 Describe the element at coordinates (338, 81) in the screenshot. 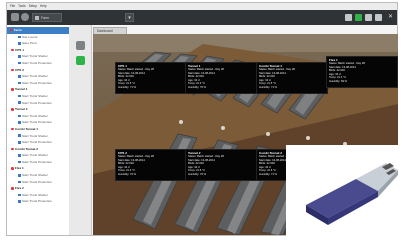

I see `camera-stat: Humidity: 69 %` at that location.